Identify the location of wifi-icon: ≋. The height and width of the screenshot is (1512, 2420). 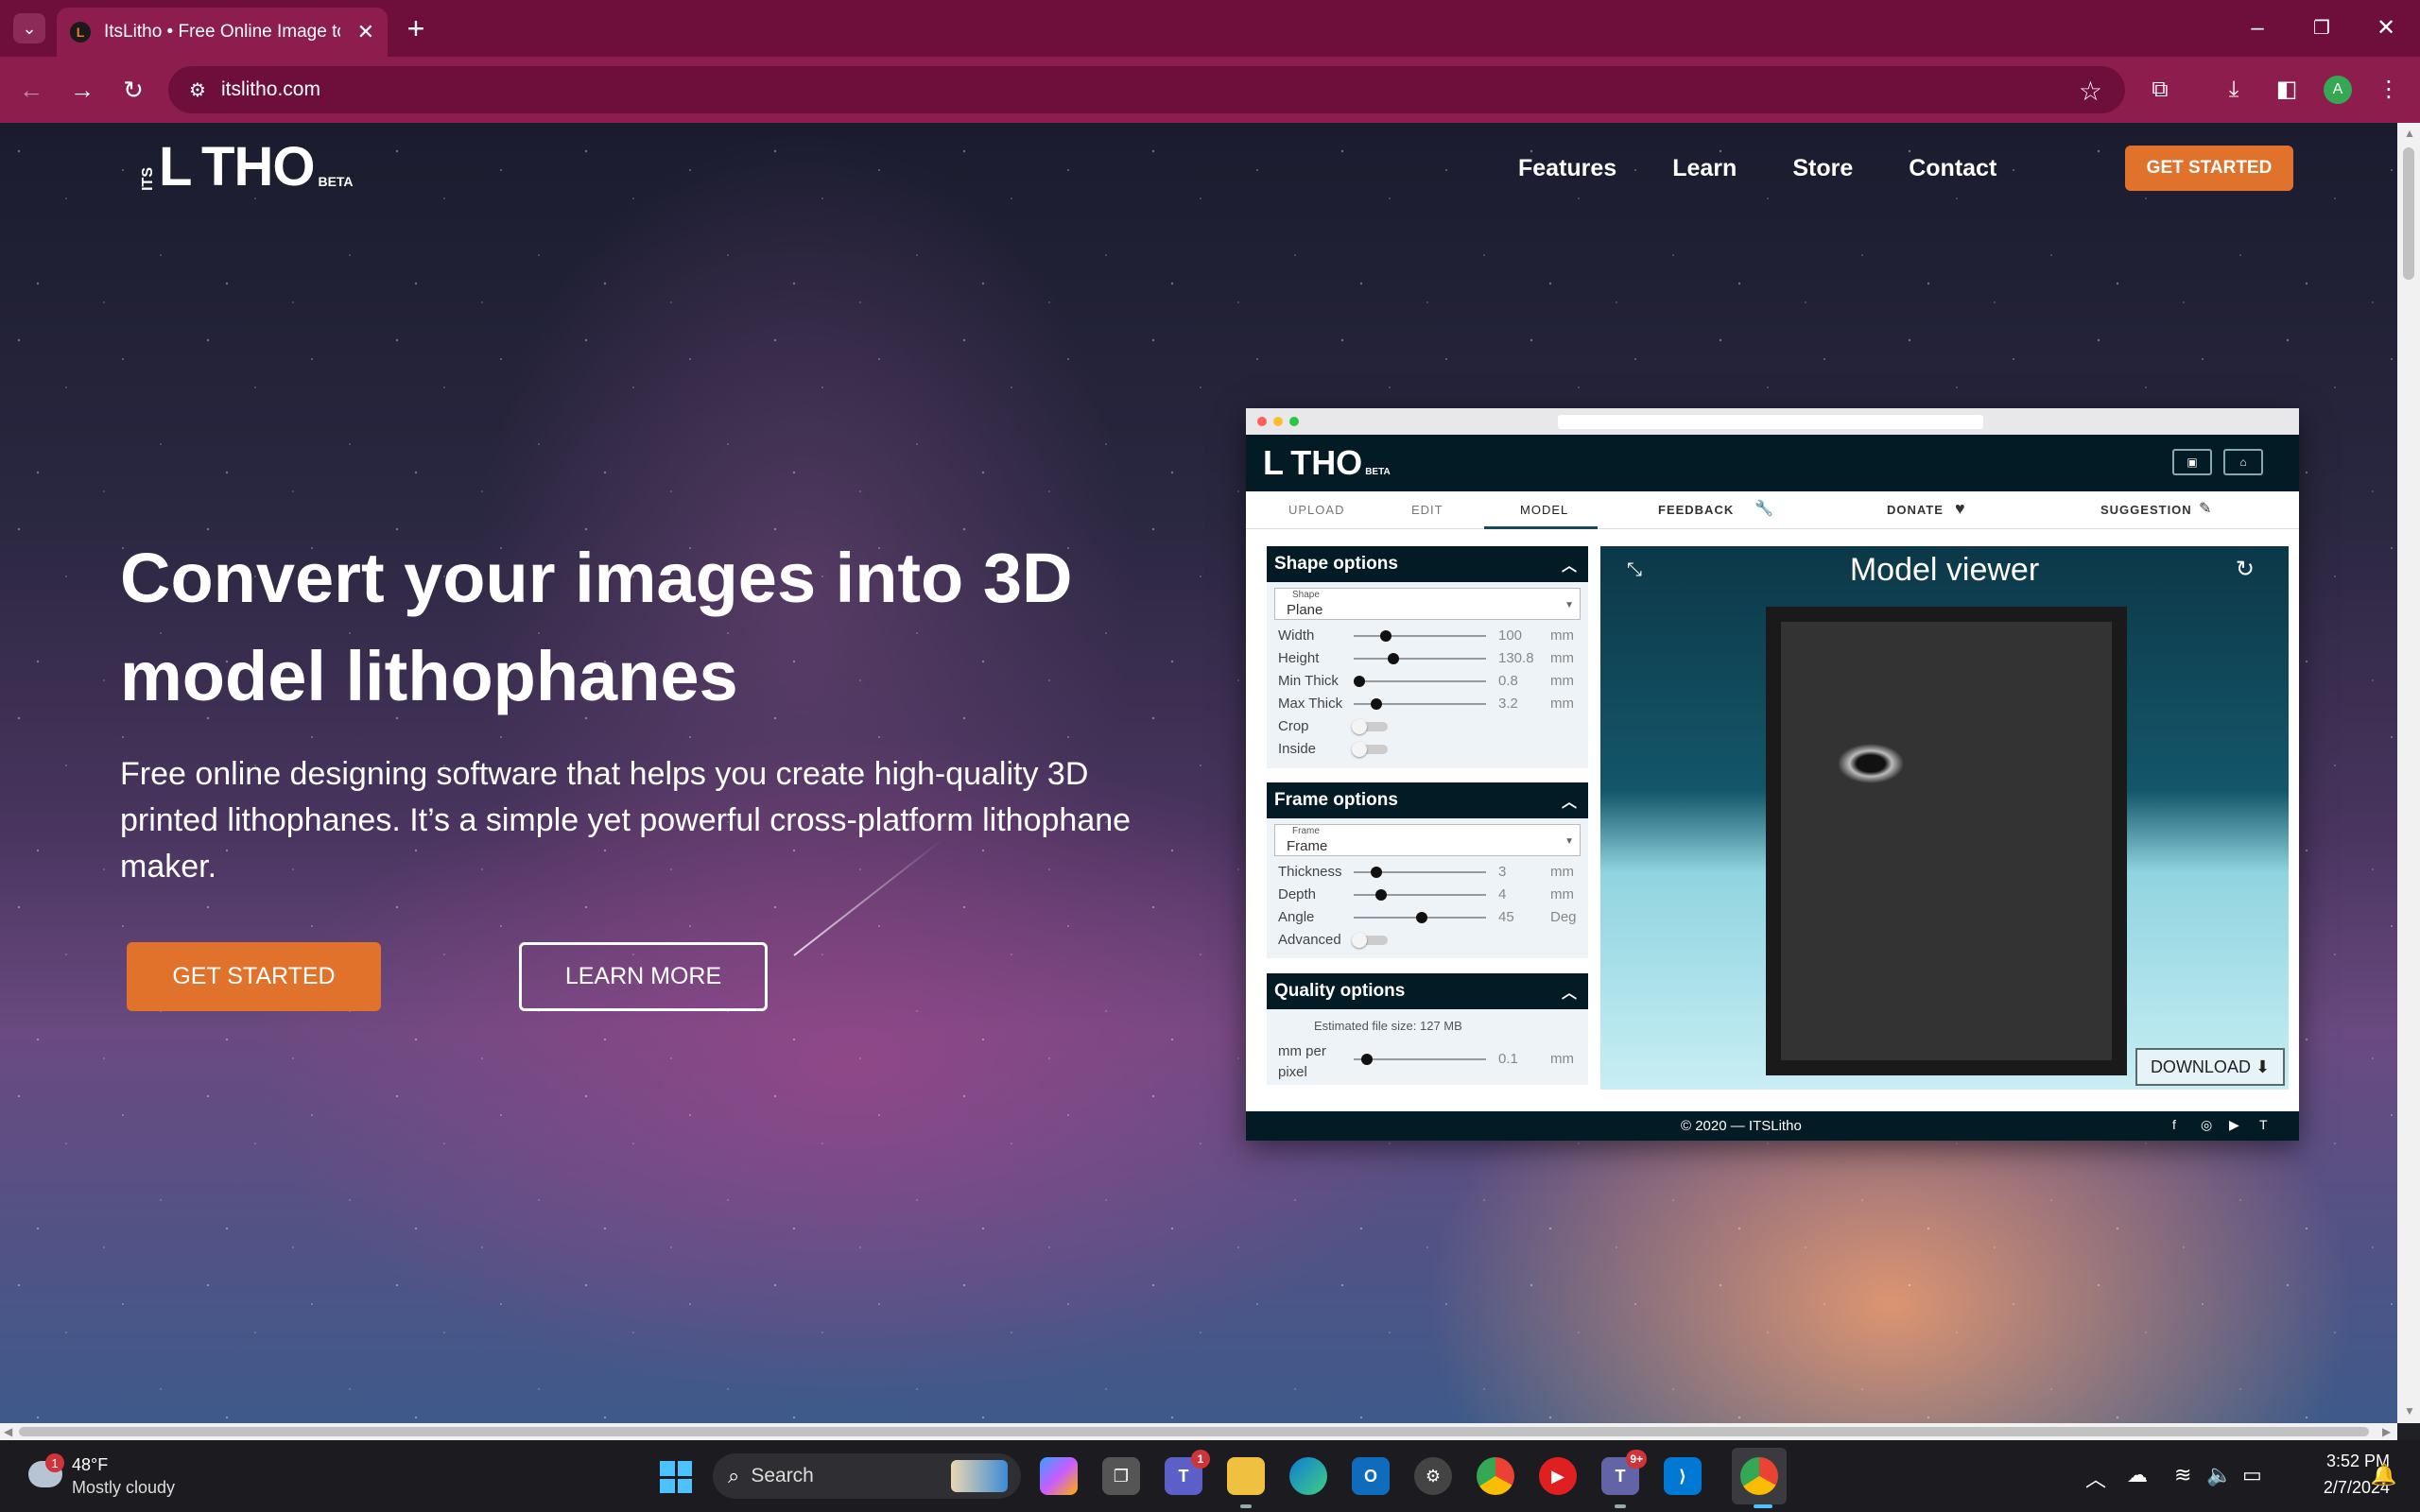
(2182, 1475).